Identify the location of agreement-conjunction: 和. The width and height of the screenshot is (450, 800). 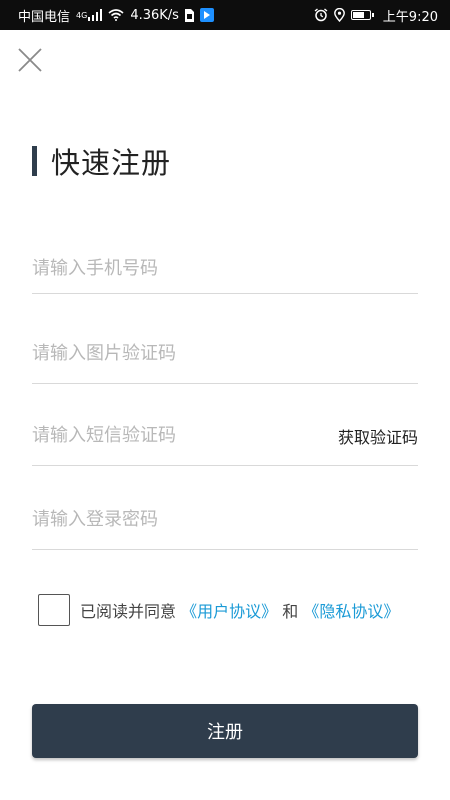
(290, 611).